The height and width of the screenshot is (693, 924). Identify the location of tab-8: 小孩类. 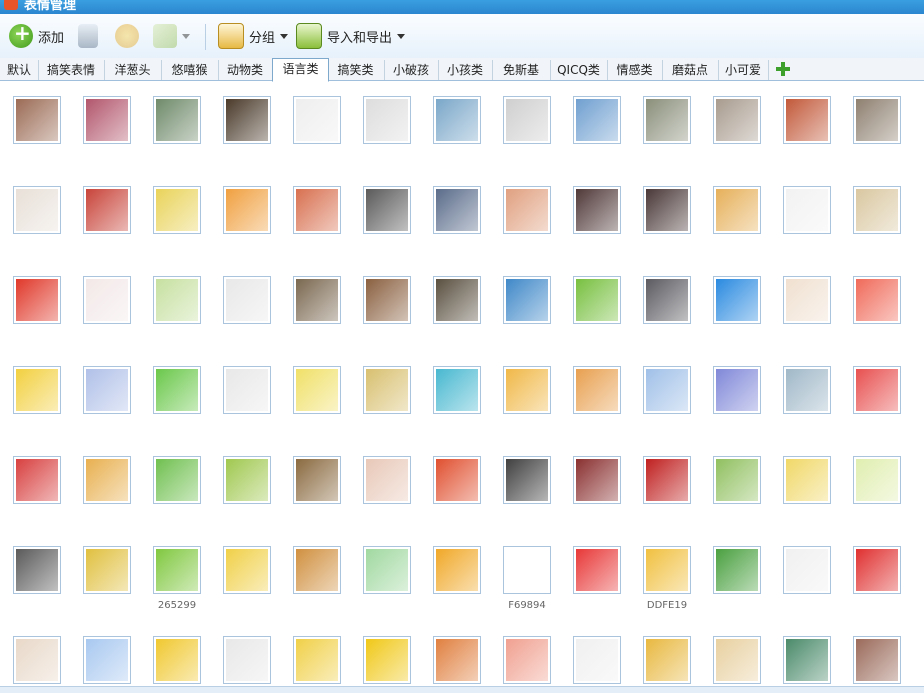
(465, 70).